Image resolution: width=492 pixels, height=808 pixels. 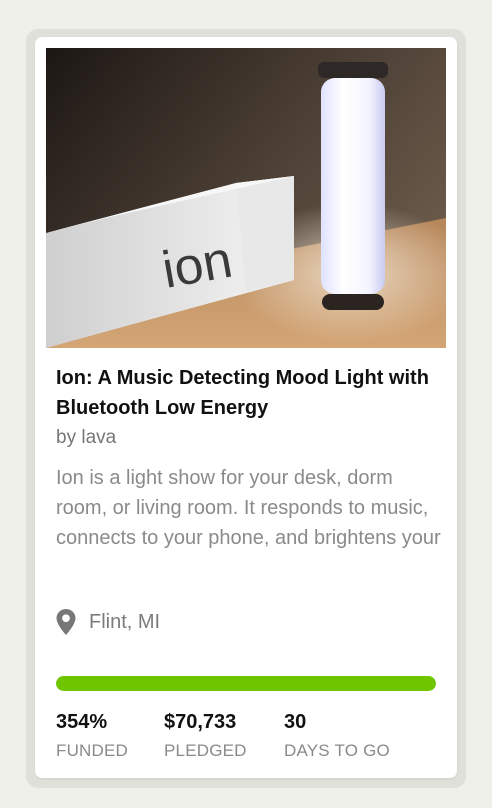 What do you see at coordinates (205, 750) in the screenshot?
I see `stat-pledged-label: PLEDGED` at bounding box center [205, 750].